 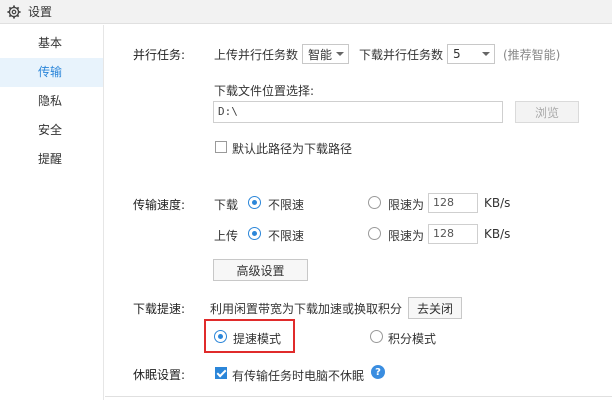 I want to click on download-path-input: D:\, so click(x=358, y=112).